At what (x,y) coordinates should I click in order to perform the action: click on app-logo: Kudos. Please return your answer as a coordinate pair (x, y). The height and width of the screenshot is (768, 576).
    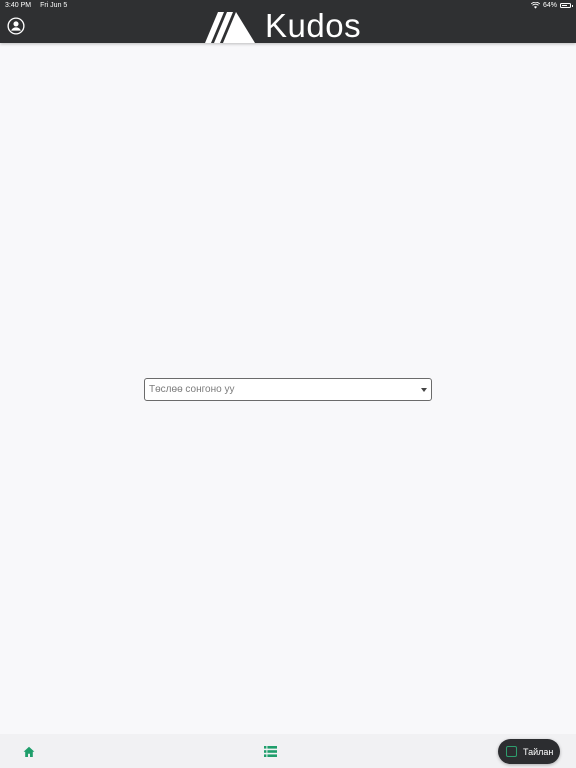
    Looking at the image, I should click on (283, 26).